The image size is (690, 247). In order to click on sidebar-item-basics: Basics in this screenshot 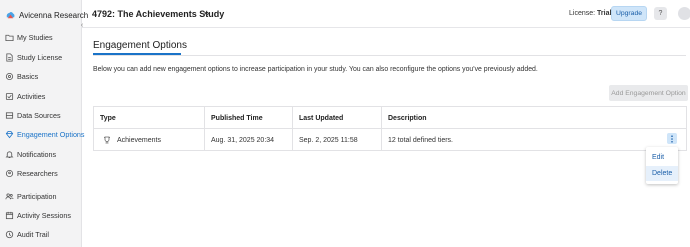, I will do `click(40, 76)`.